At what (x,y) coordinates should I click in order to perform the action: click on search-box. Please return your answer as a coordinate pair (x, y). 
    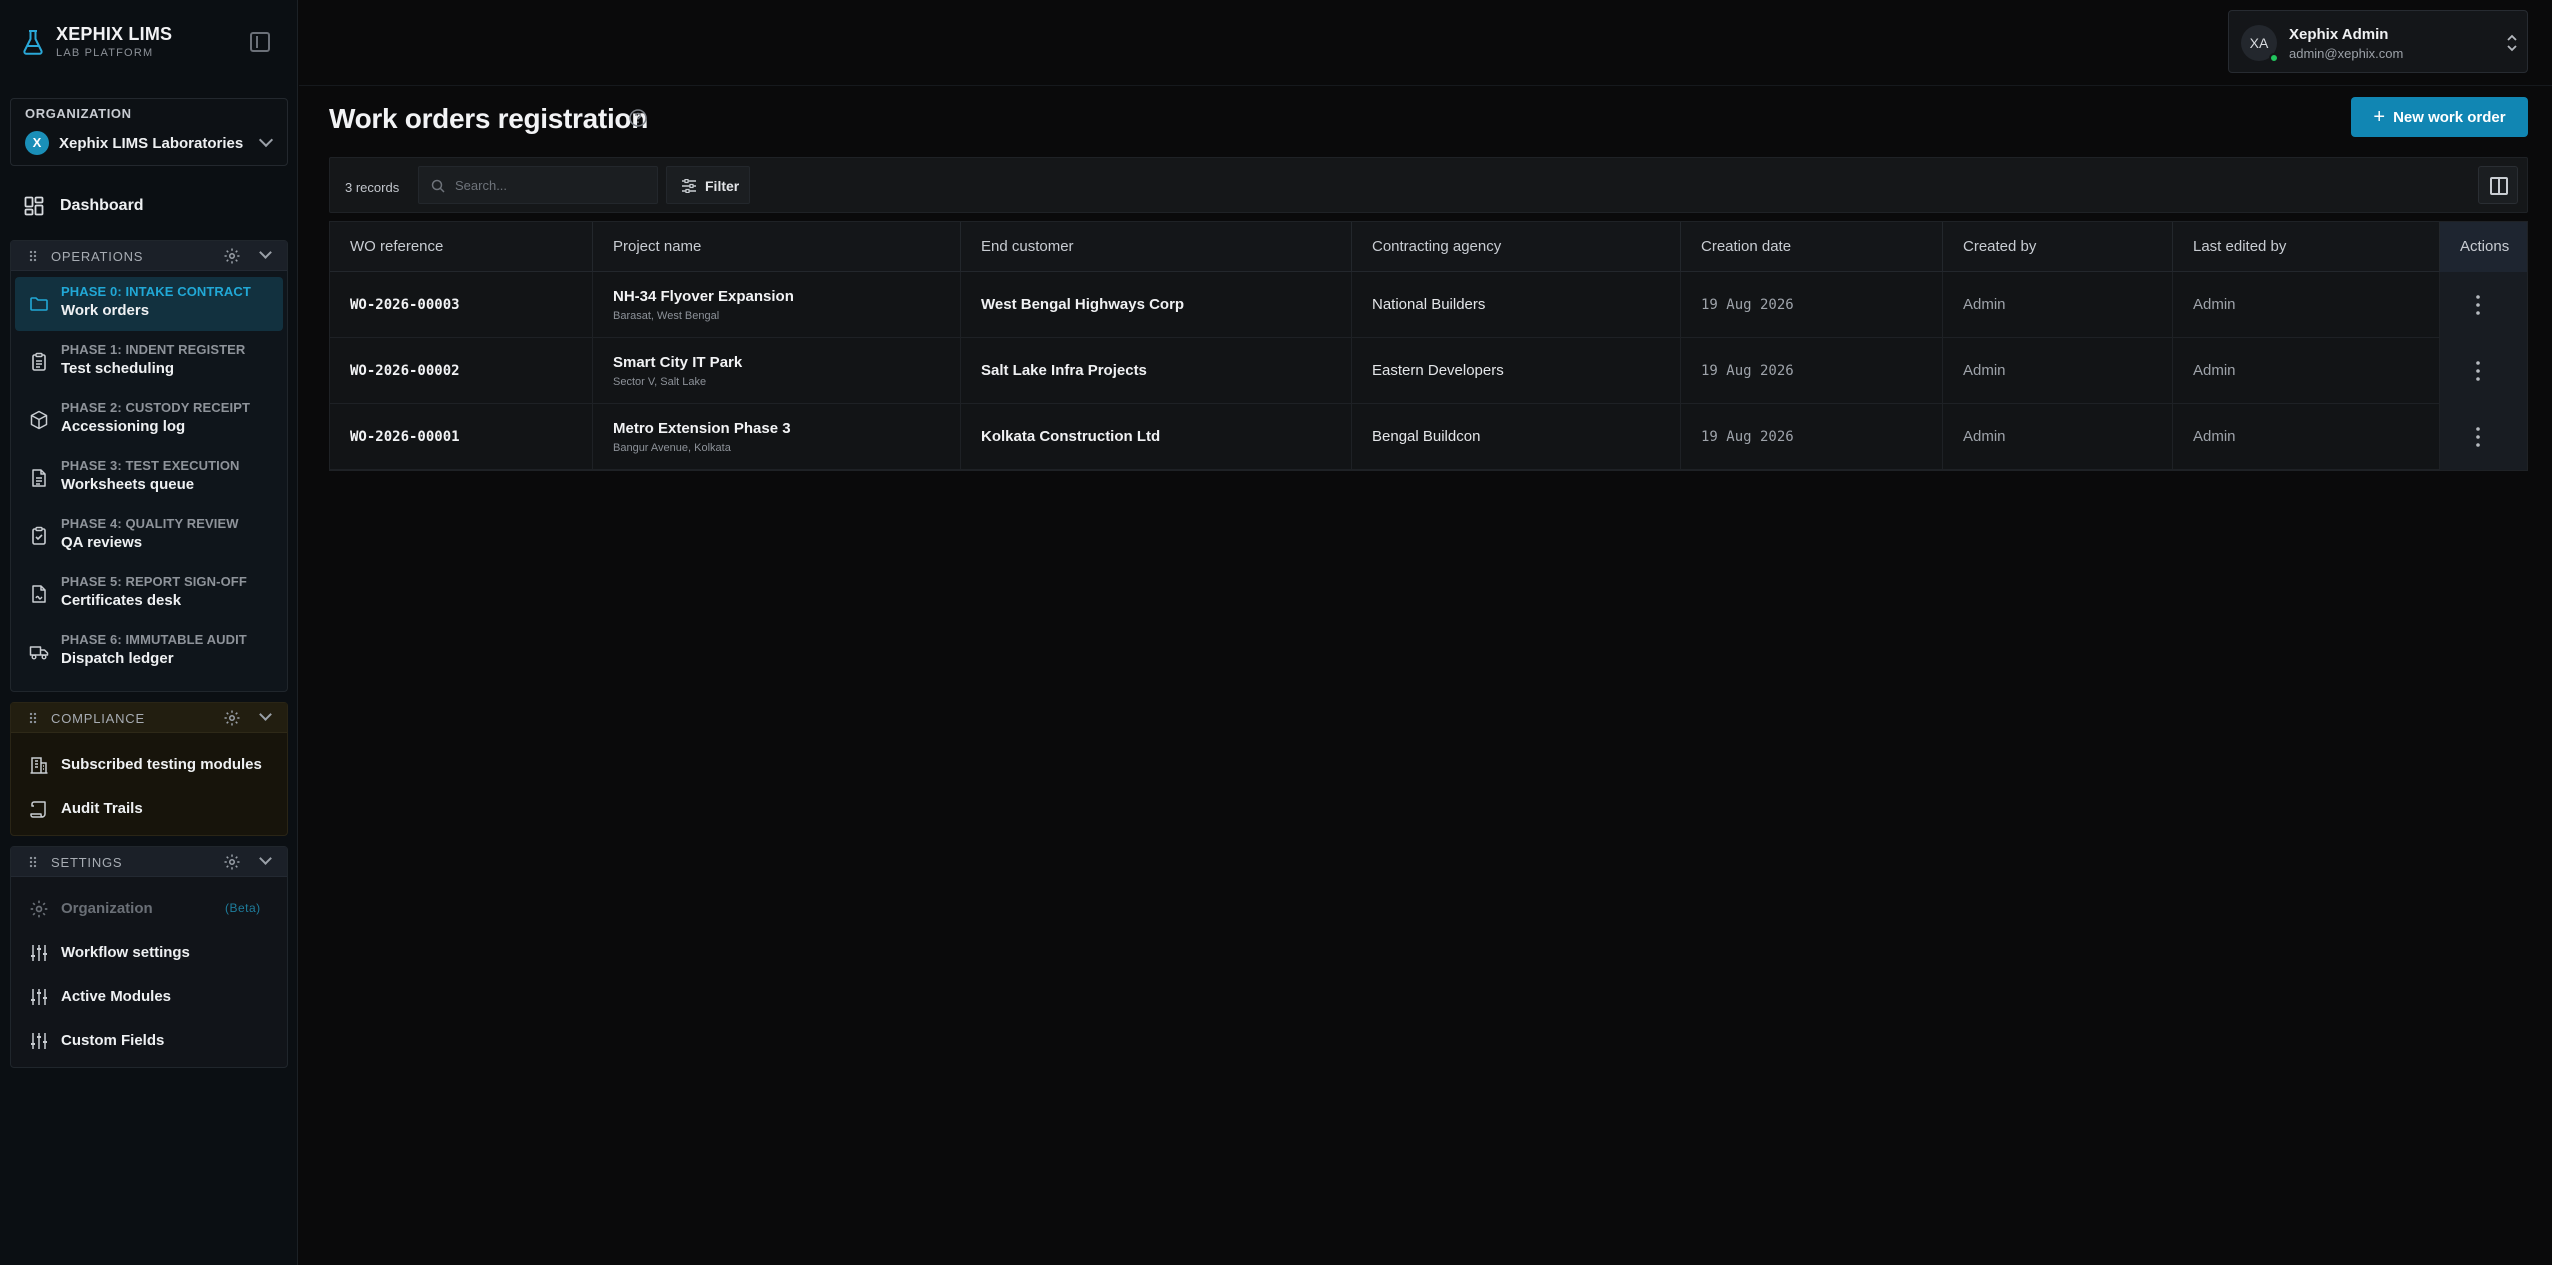
    Looking at the image, I should click on (538, 185).